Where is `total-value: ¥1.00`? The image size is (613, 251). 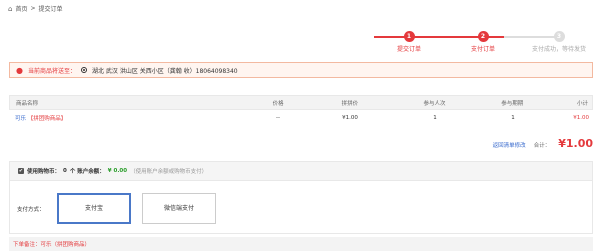 total-value: ¥1.00 is located at coordinates (575, 143).